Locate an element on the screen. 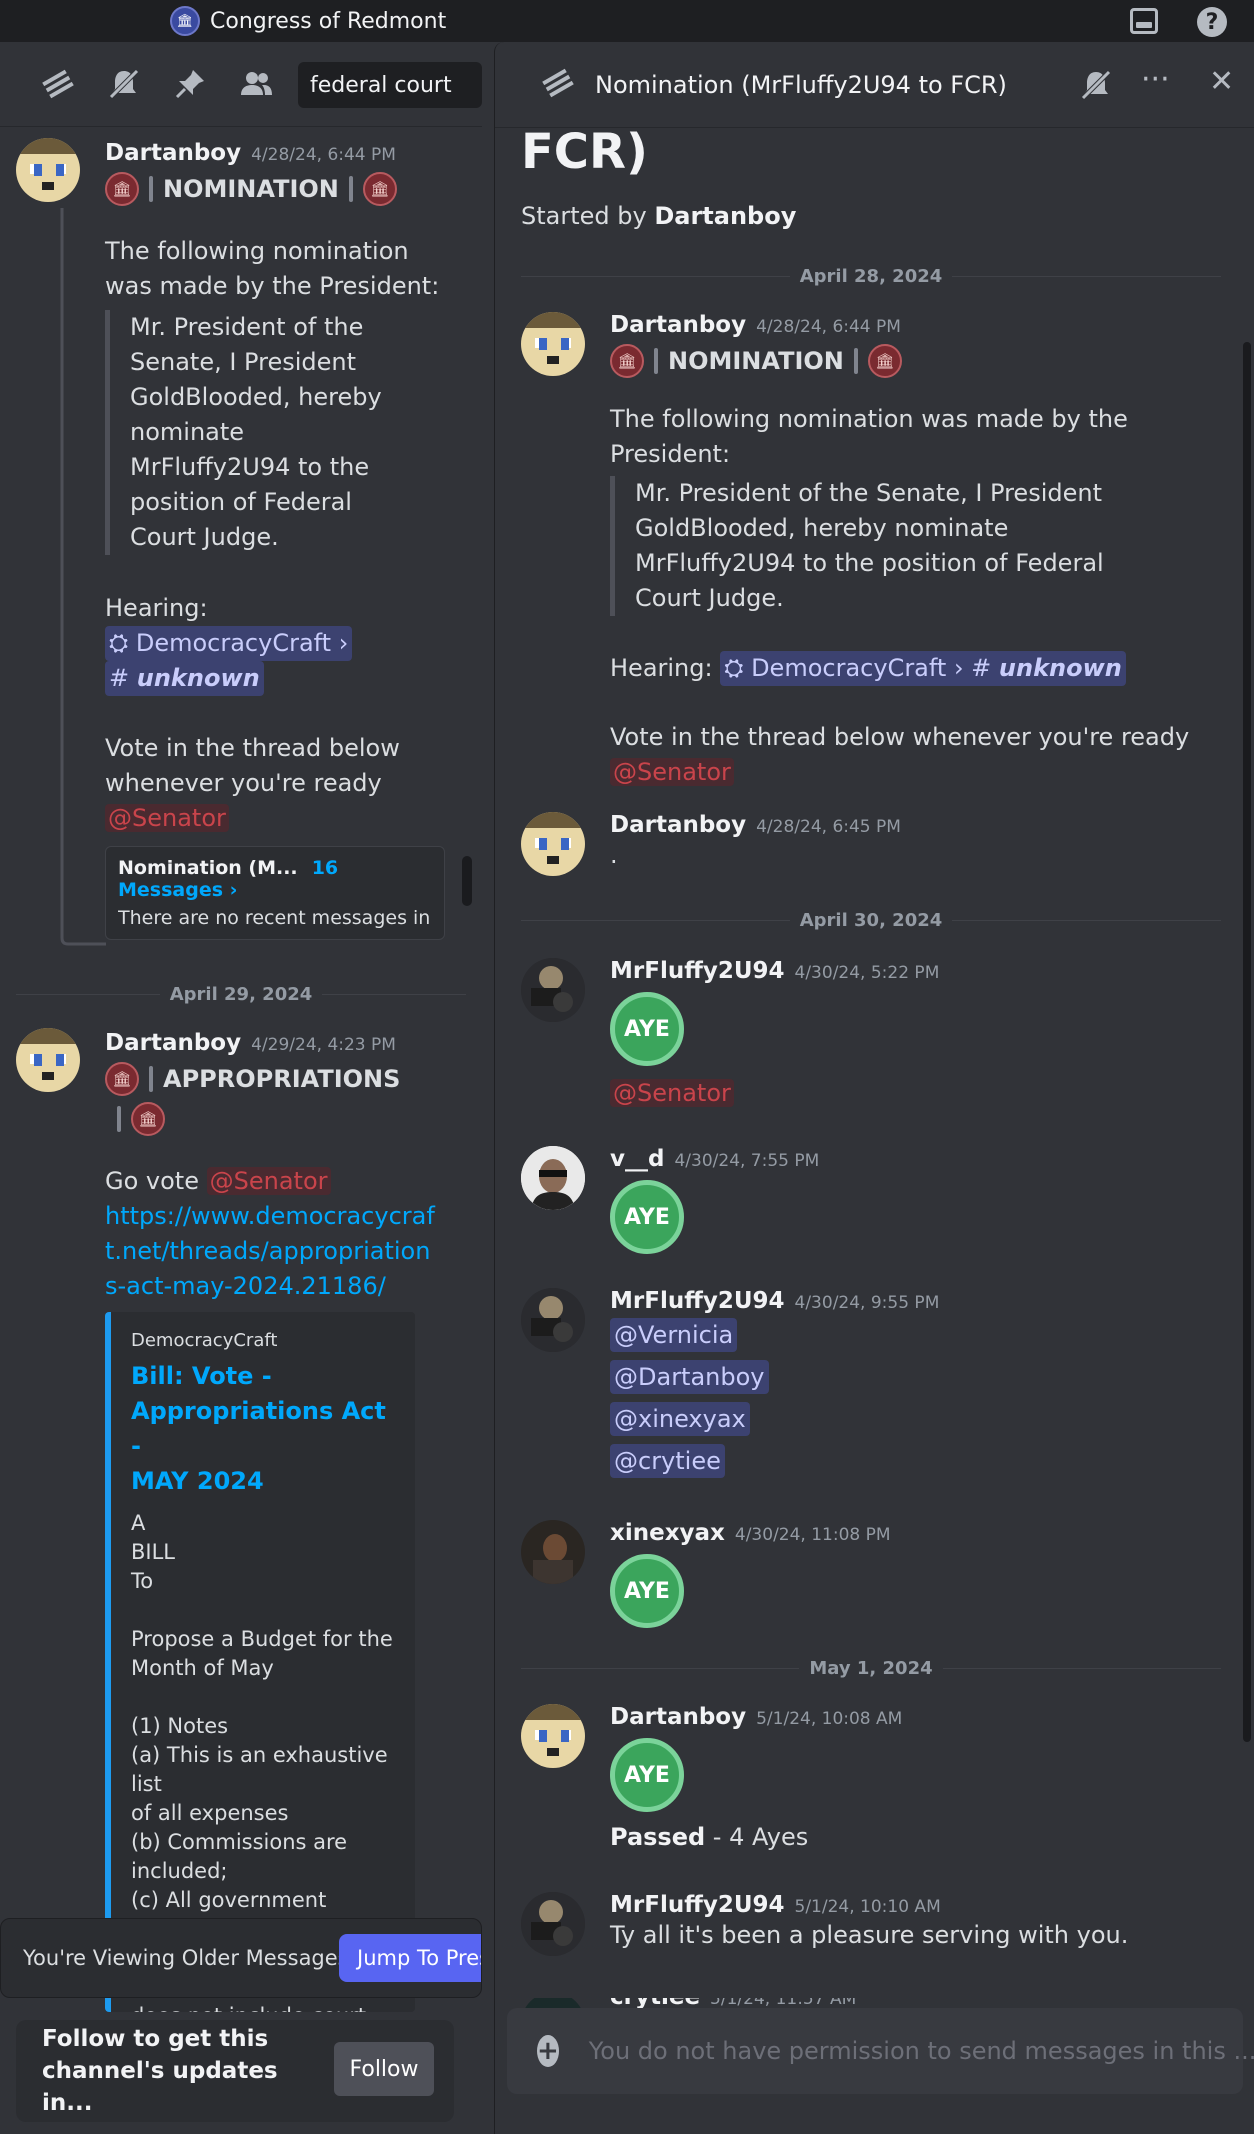  user-mention: @xinexyax is located at coordinates (680, 1419).